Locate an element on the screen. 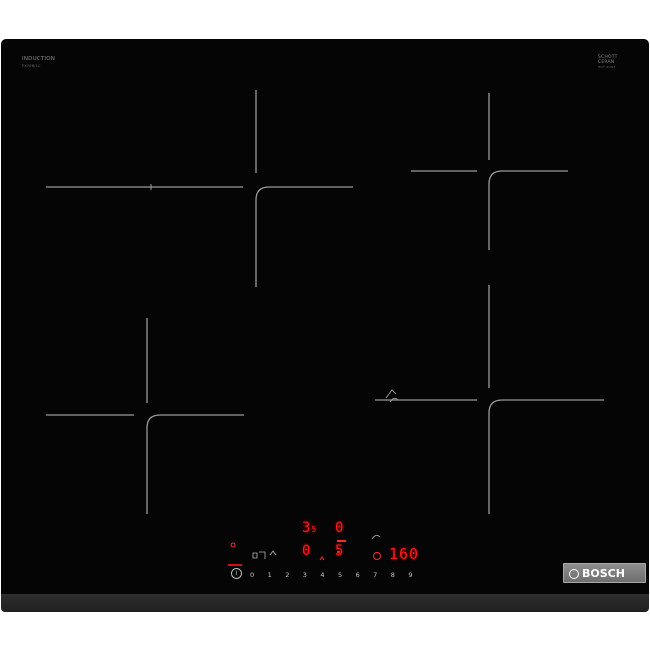 The height and width of the screenshot is (650, 650). slider-step-9: 9 is located at coordinates (417, 575).